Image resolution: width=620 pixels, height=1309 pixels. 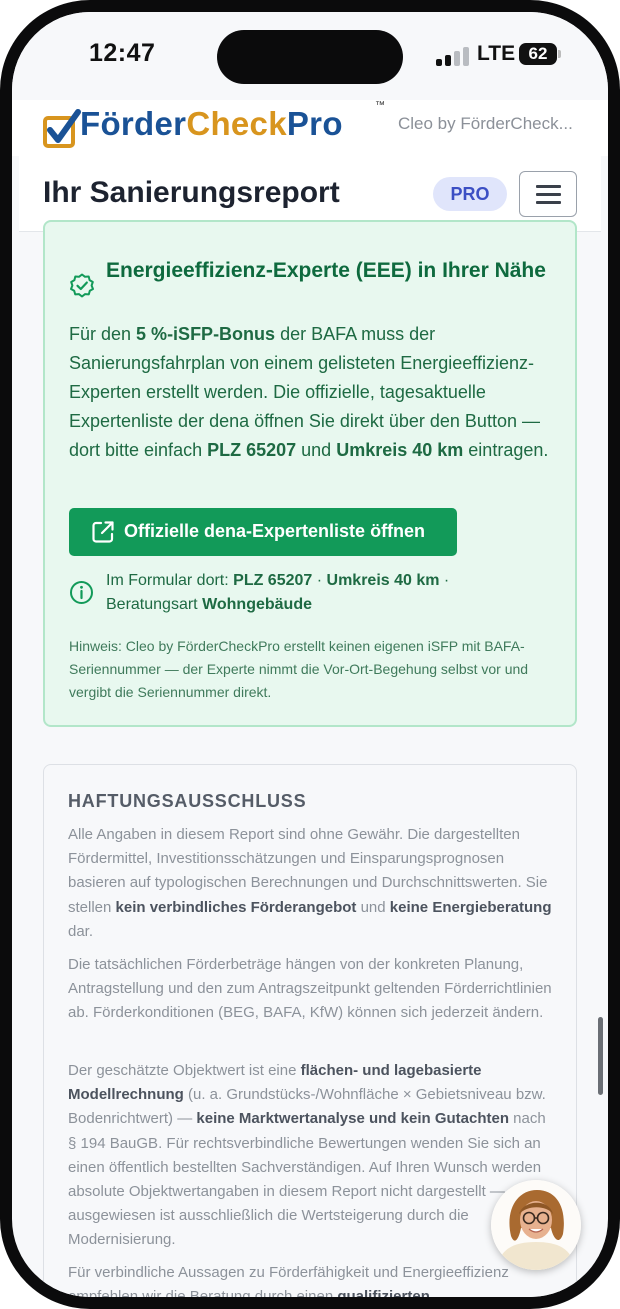 What do you see at coordinates (236, 907) in the screenshot?
I see `disclaimer-bold: kein verbindliches Förderangebot` at bounding box center [236, 907].